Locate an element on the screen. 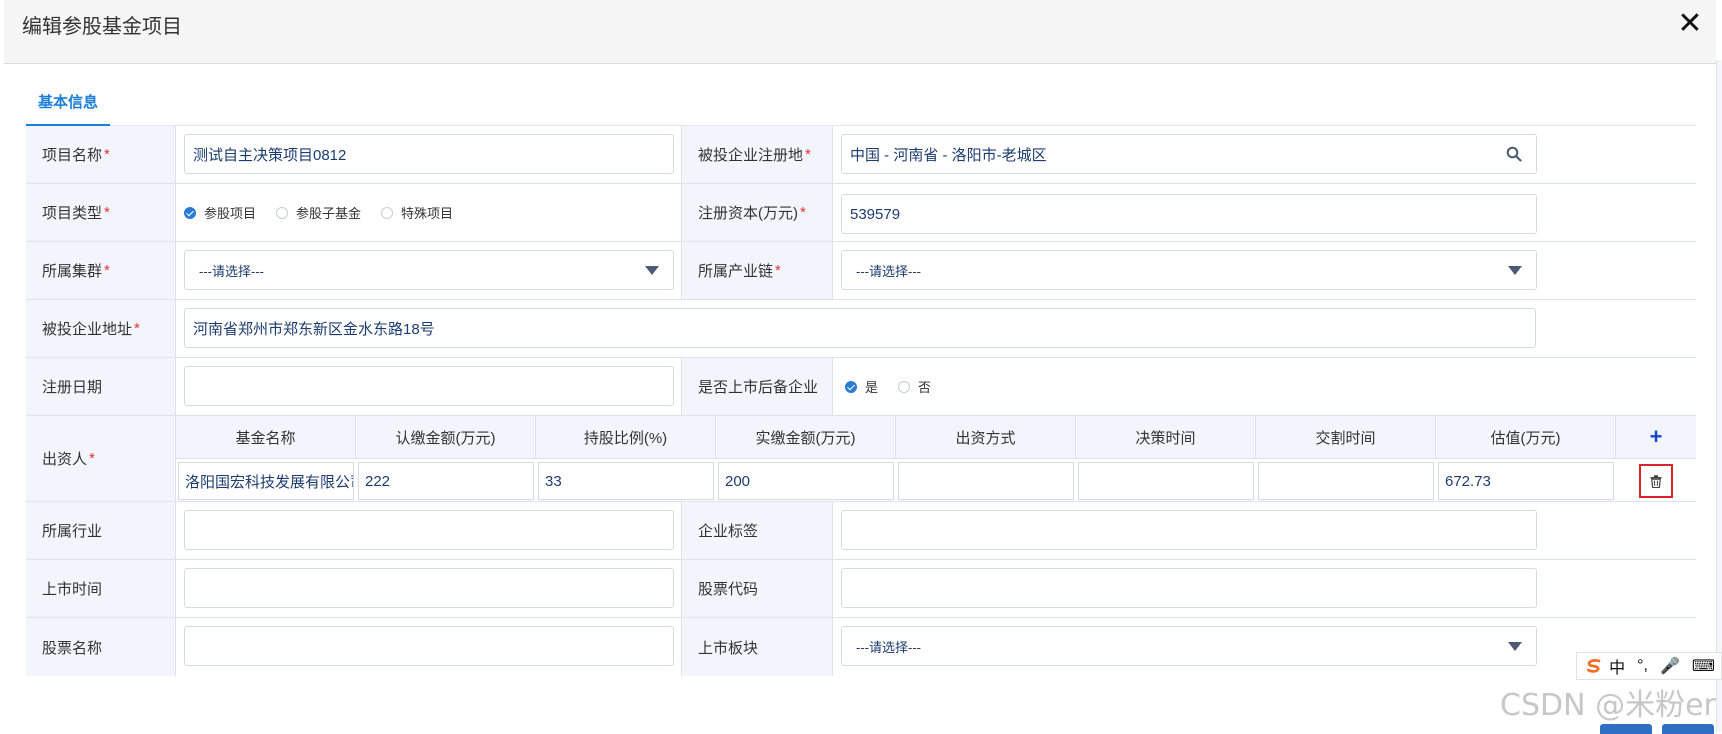 The image size is (1722, 734). reg-place-cell: 中国 - 河南省 - 洛阳市-老城区 is located at coordinates (1264, 154).